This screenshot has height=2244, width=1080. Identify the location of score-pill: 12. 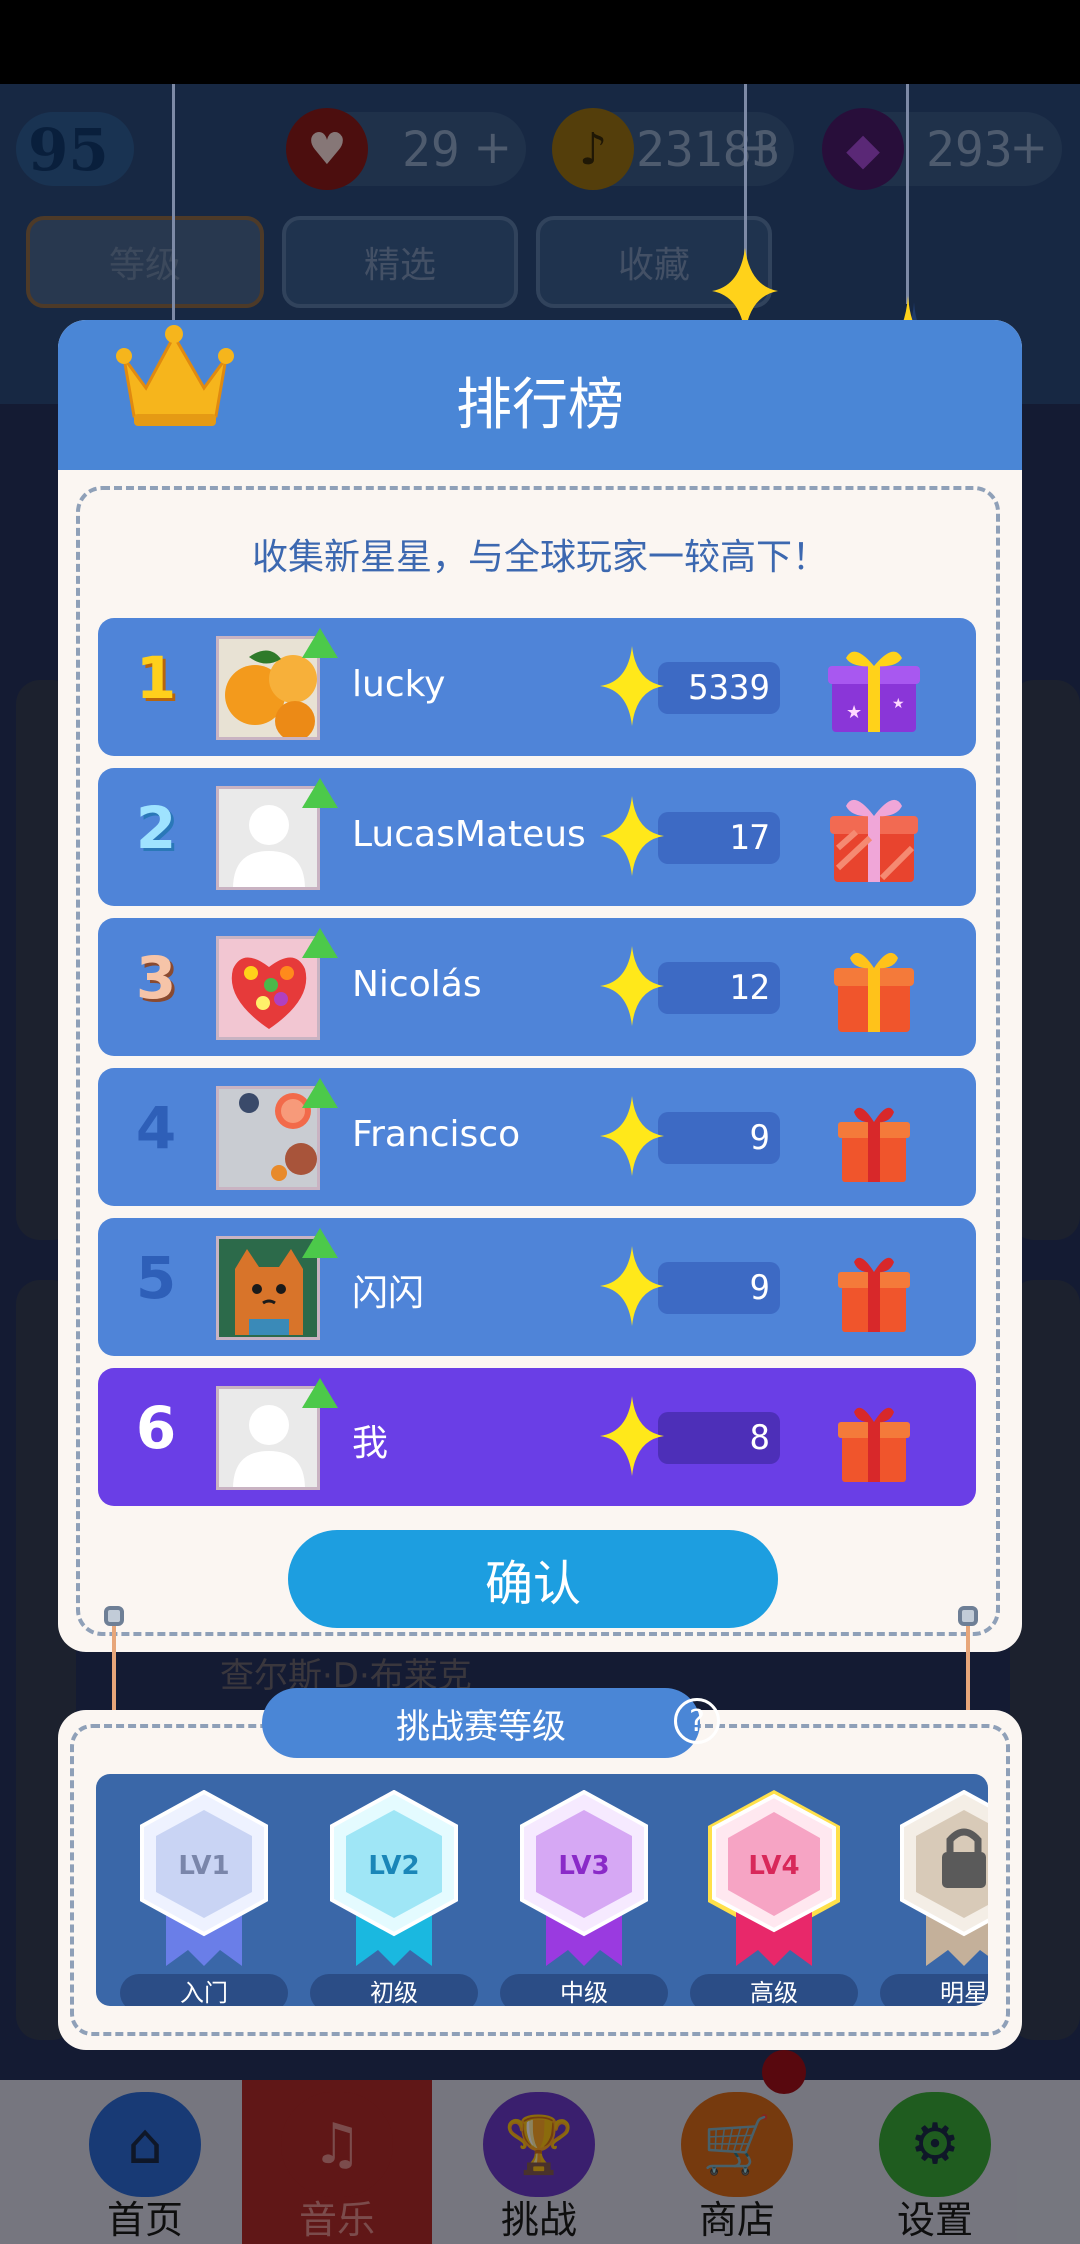
(719, 988).